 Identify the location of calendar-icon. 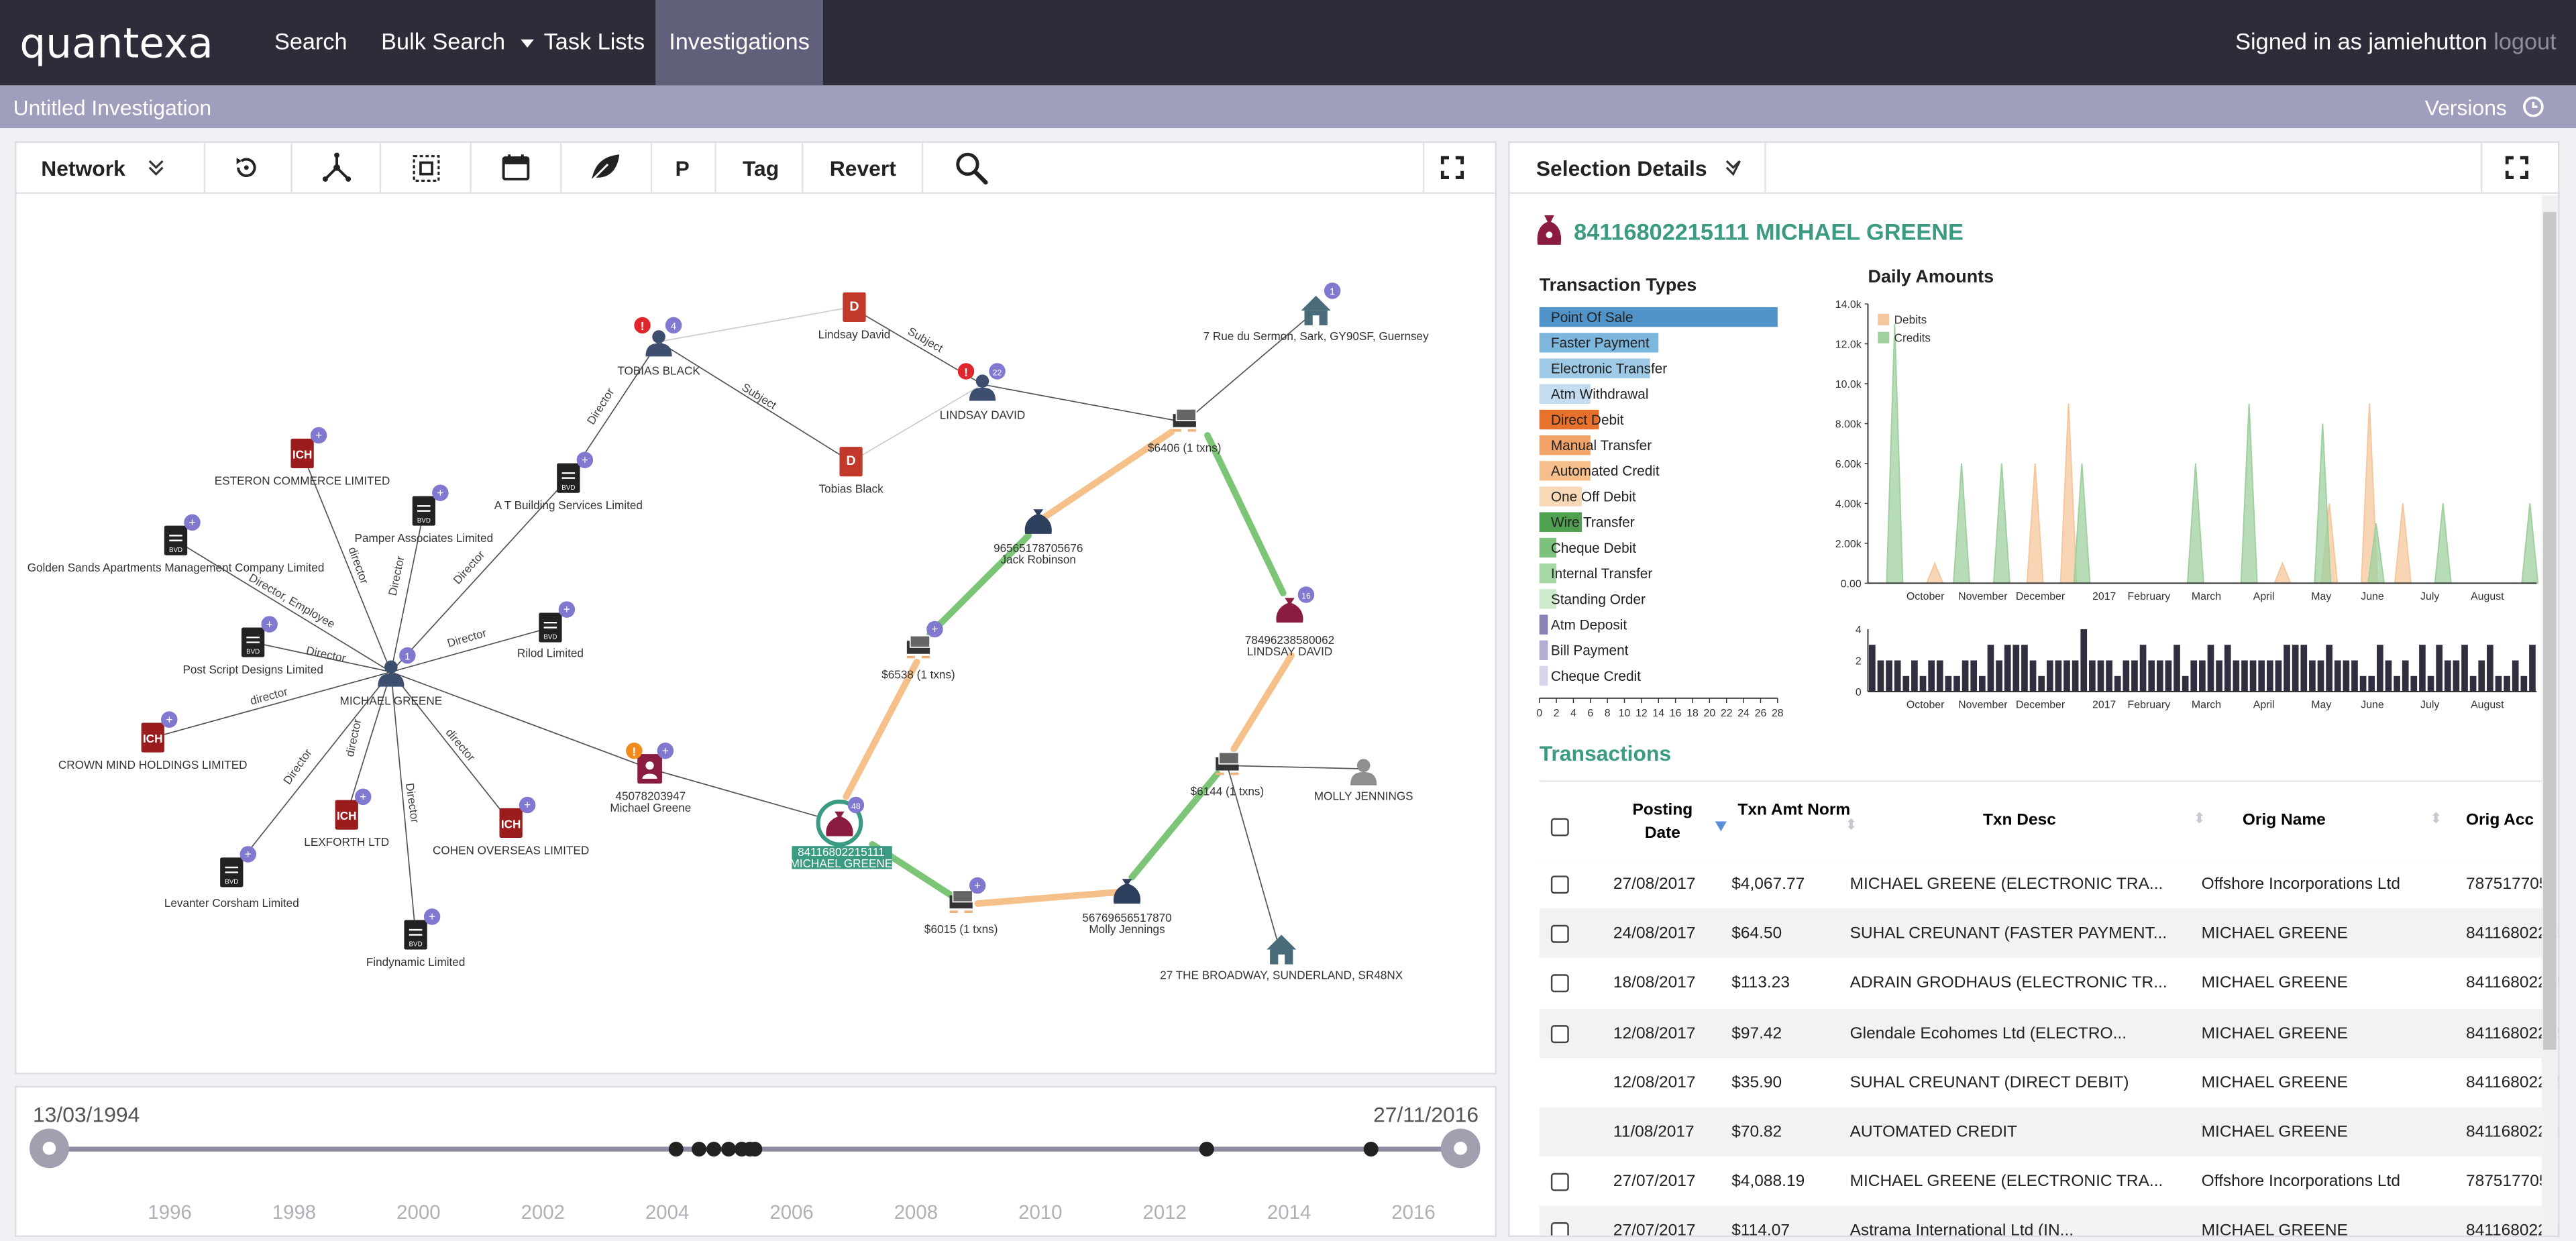
(516, 167).